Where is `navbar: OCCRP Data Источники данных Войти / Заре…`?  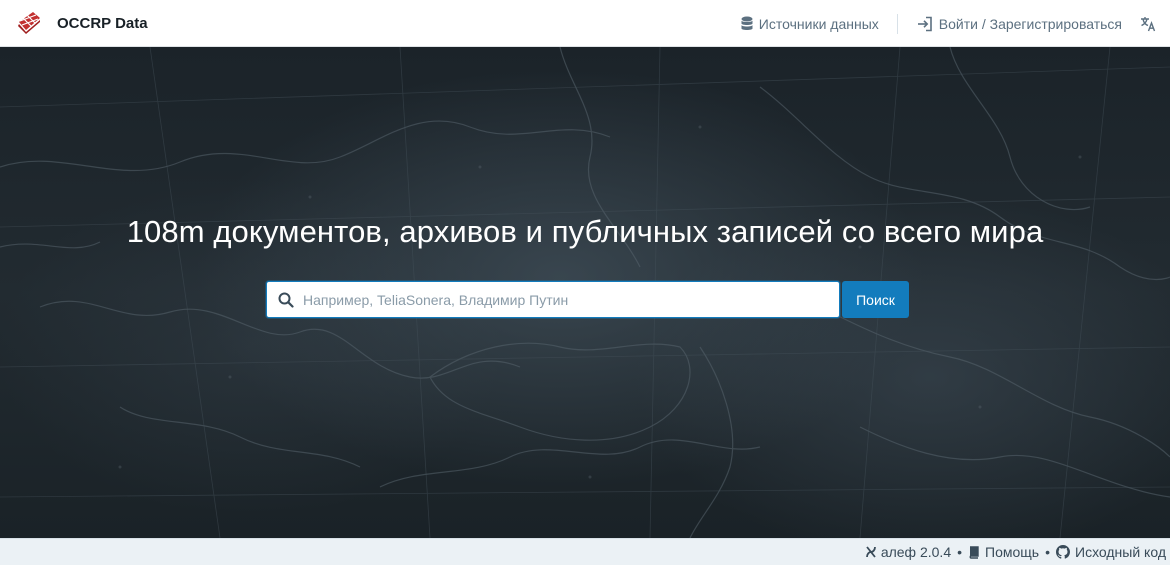 navbar: OCCRP Data Источники данных Войти / Заре… is located at coordinates (585, 23).